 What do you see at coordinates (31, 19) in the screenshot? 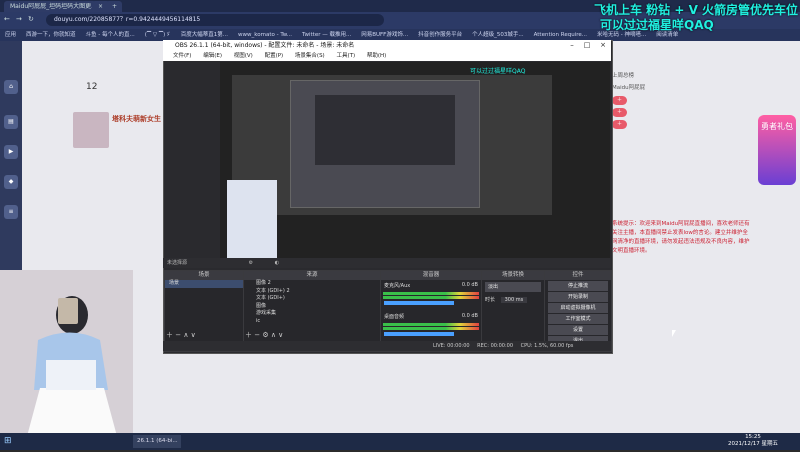
I see `reload-icon: ↻` at bounding box center [31, 19].